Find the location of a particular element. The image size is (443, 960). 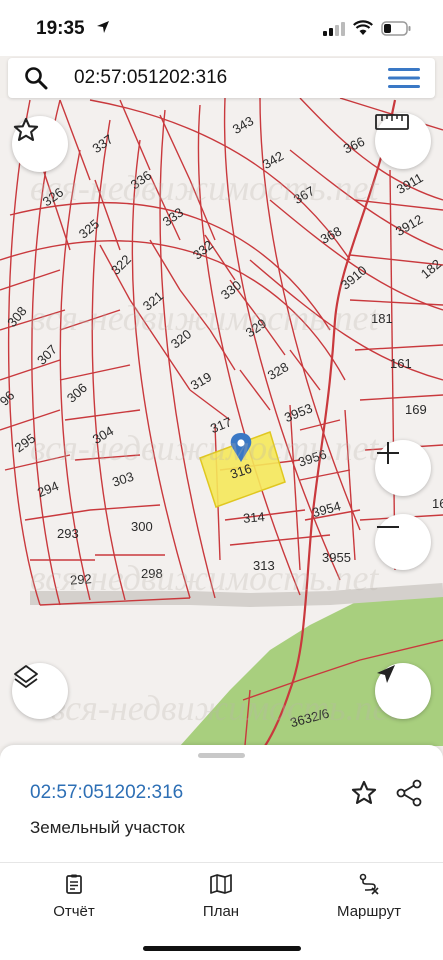

search-icon is located at coordinates (36, 78).